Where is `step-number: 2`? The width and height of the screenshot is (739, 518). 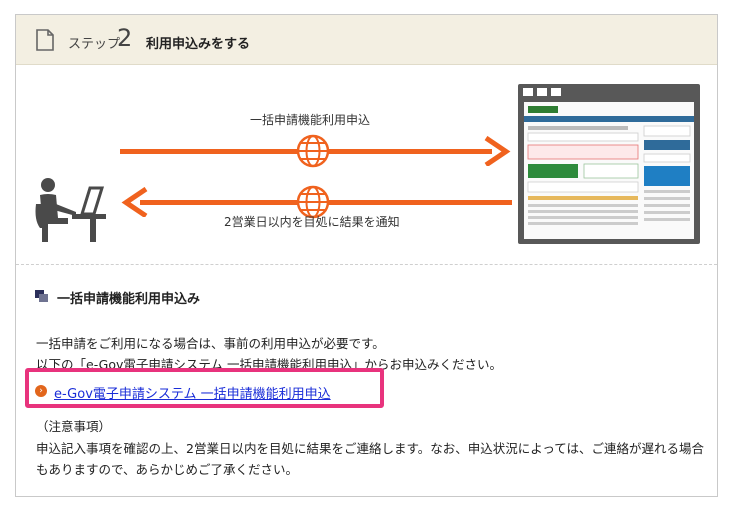
step-number: 2 is located at coordinates (125, 38).